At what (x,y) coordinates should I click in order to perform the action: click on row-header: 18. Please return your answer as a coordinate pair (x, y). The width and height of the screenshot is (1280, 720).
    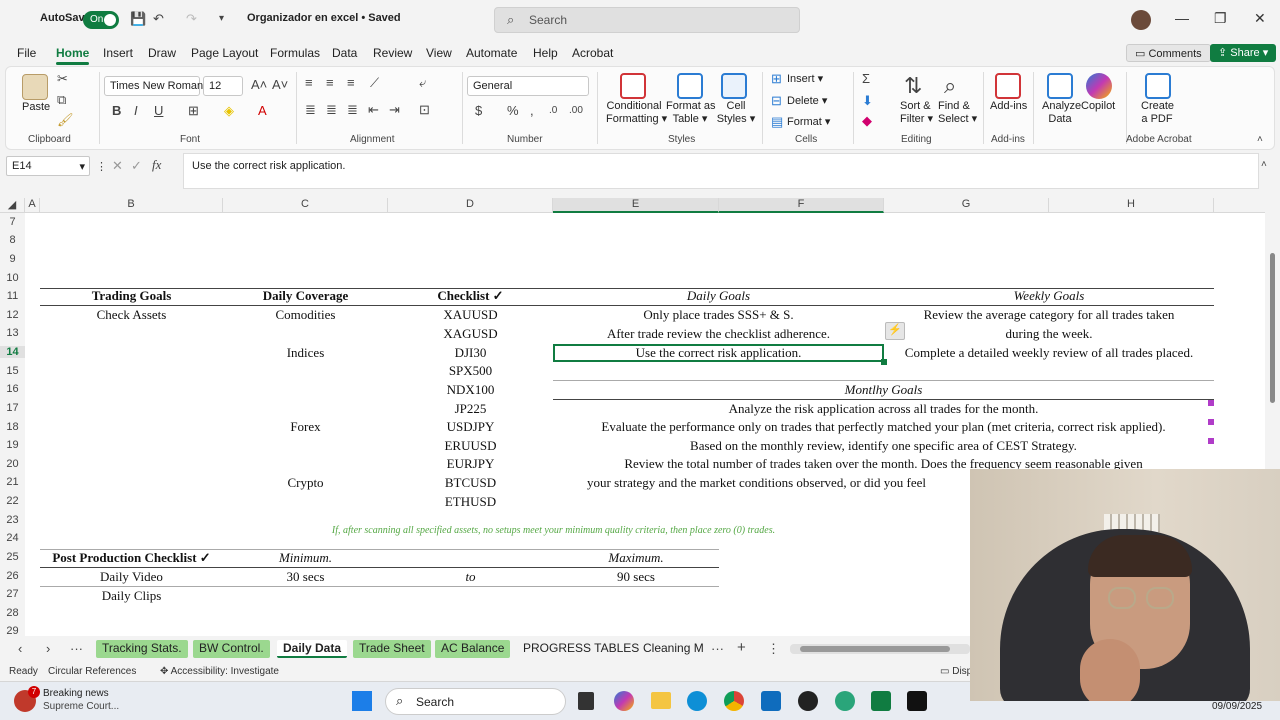
    Looking at the image, I should click on (12, 427).